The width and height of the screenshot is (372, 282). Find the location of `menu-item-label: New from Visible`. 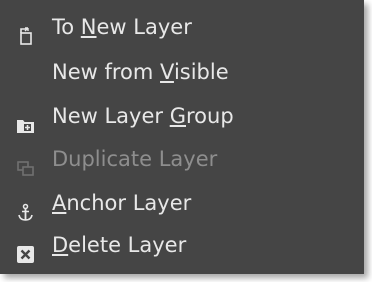

menu-item-label: New from Visible is located at coordinates (140, 72).